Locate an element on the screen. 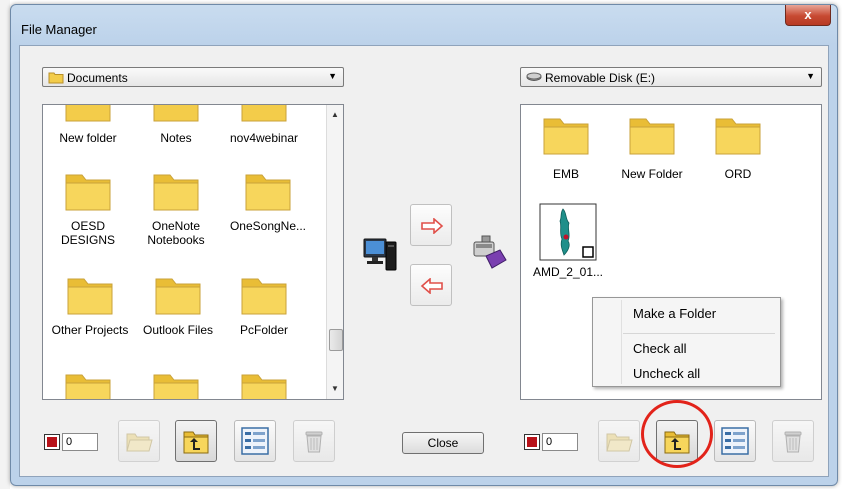 Image resolution: width=842 pixels, height=489 pixels. menu-item-make-folder: Make a Folder is located at coordinates (674, 313).